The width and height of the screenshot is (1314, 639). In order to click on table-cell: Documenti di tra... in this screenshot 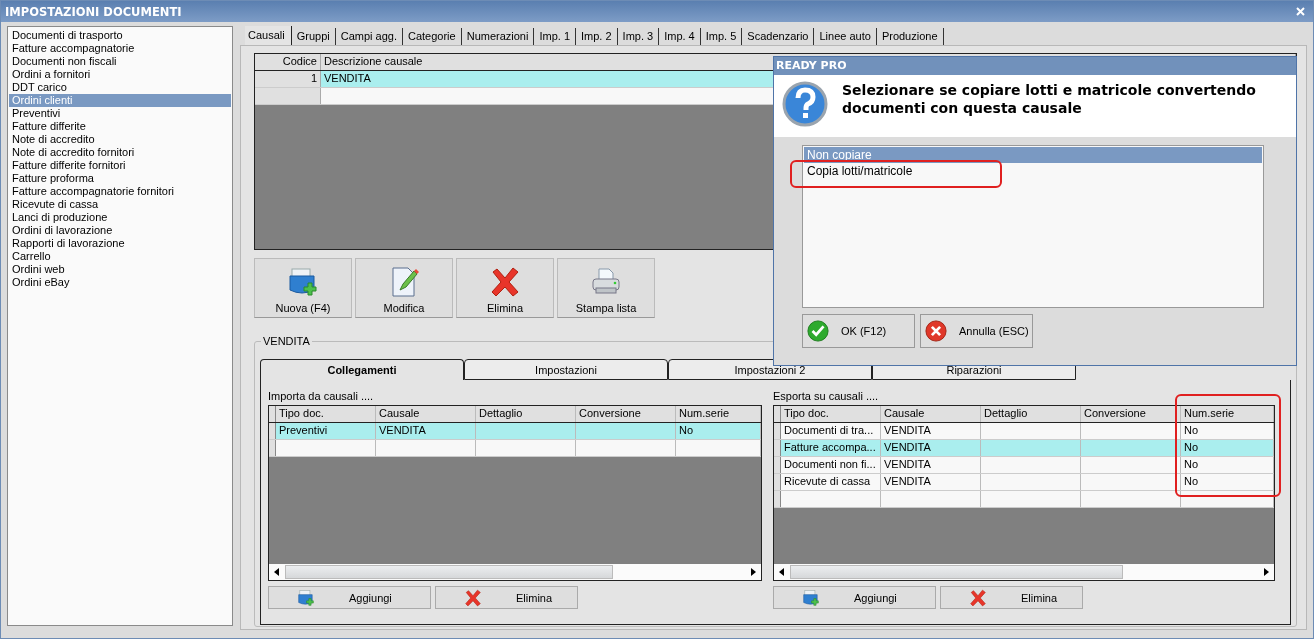, I will do `click(831, 431)`.